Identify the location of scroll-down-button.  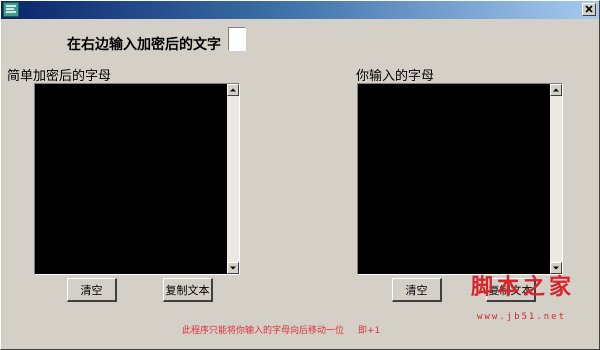
(233, 268).